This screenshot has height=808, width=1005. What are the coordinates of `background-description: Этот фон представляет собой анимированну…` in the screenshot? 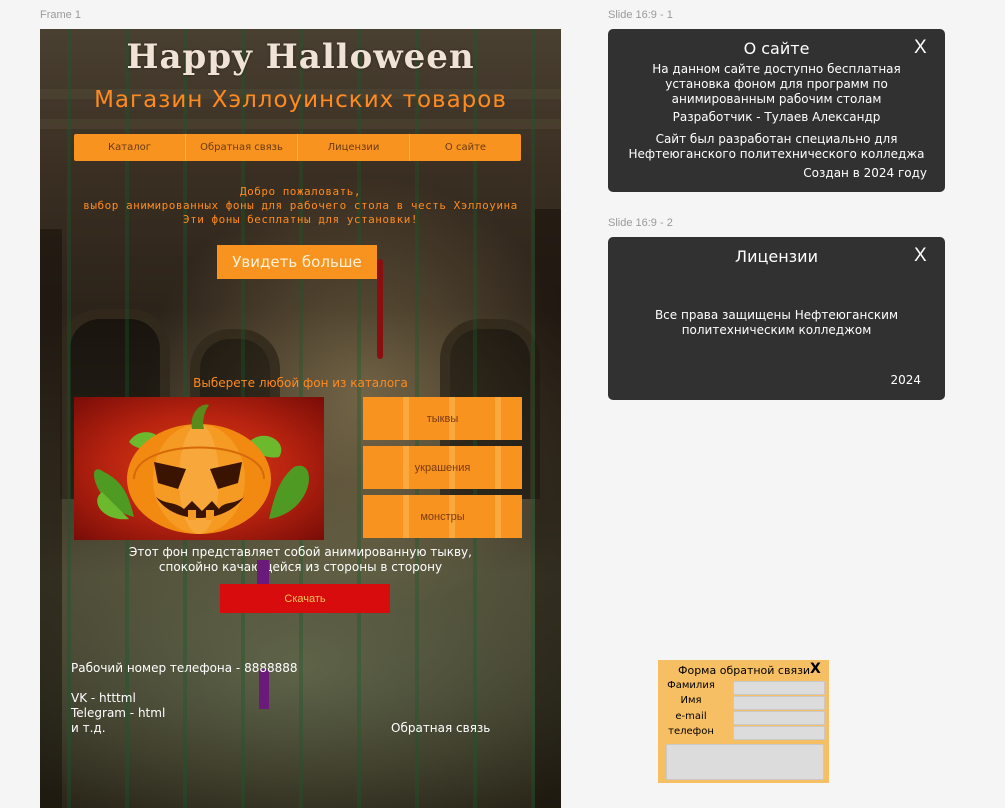 It's located at (300, 560).